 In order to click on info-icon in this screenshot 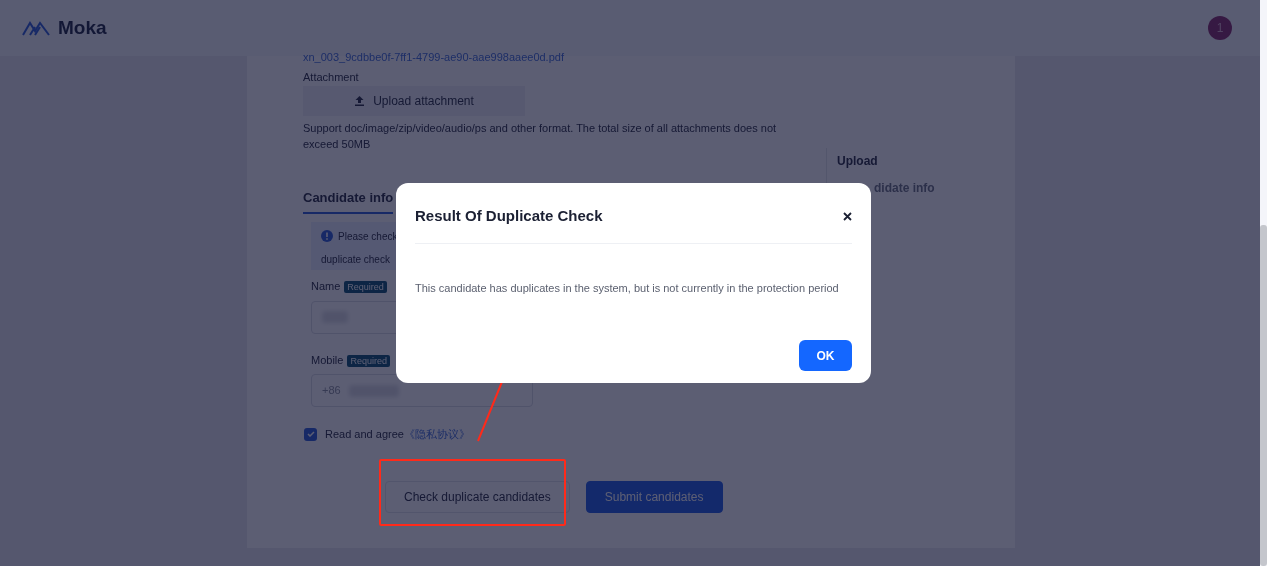, I will do `click(327, 236)`.